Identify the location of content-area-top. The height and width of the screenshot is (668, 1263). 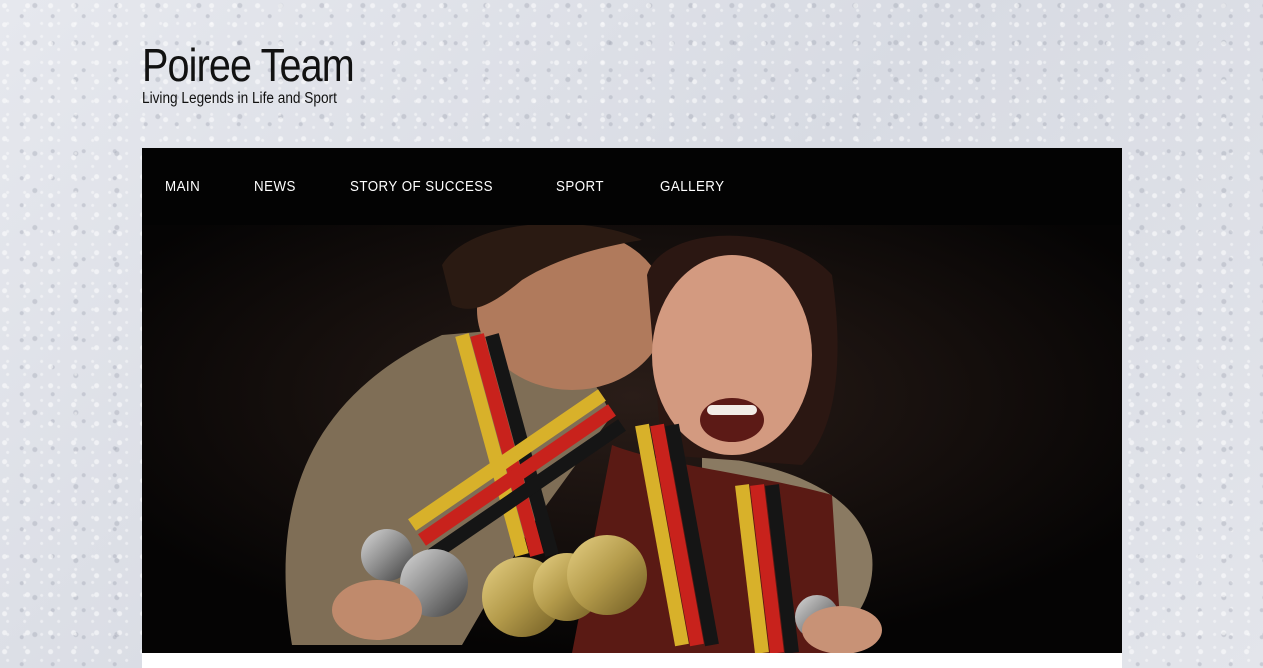
(632, 660).